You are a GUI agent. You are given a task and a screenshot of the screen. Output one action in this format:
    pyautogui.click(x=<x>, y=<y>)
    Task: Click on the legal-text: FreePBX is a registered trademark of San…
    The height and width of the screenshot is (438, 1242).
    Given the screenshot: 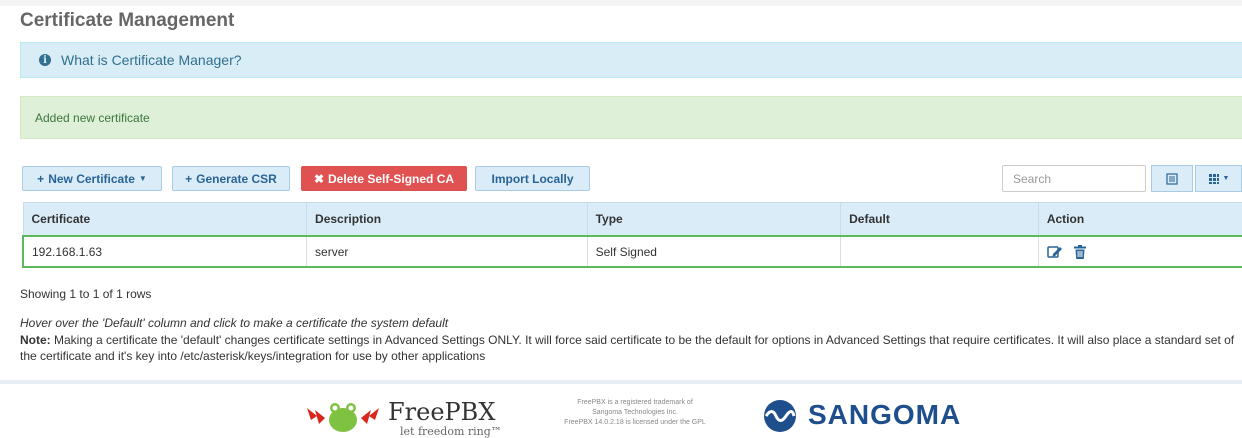 What is the action you would take?
    pyautogui.click(x=635, y=413)
    